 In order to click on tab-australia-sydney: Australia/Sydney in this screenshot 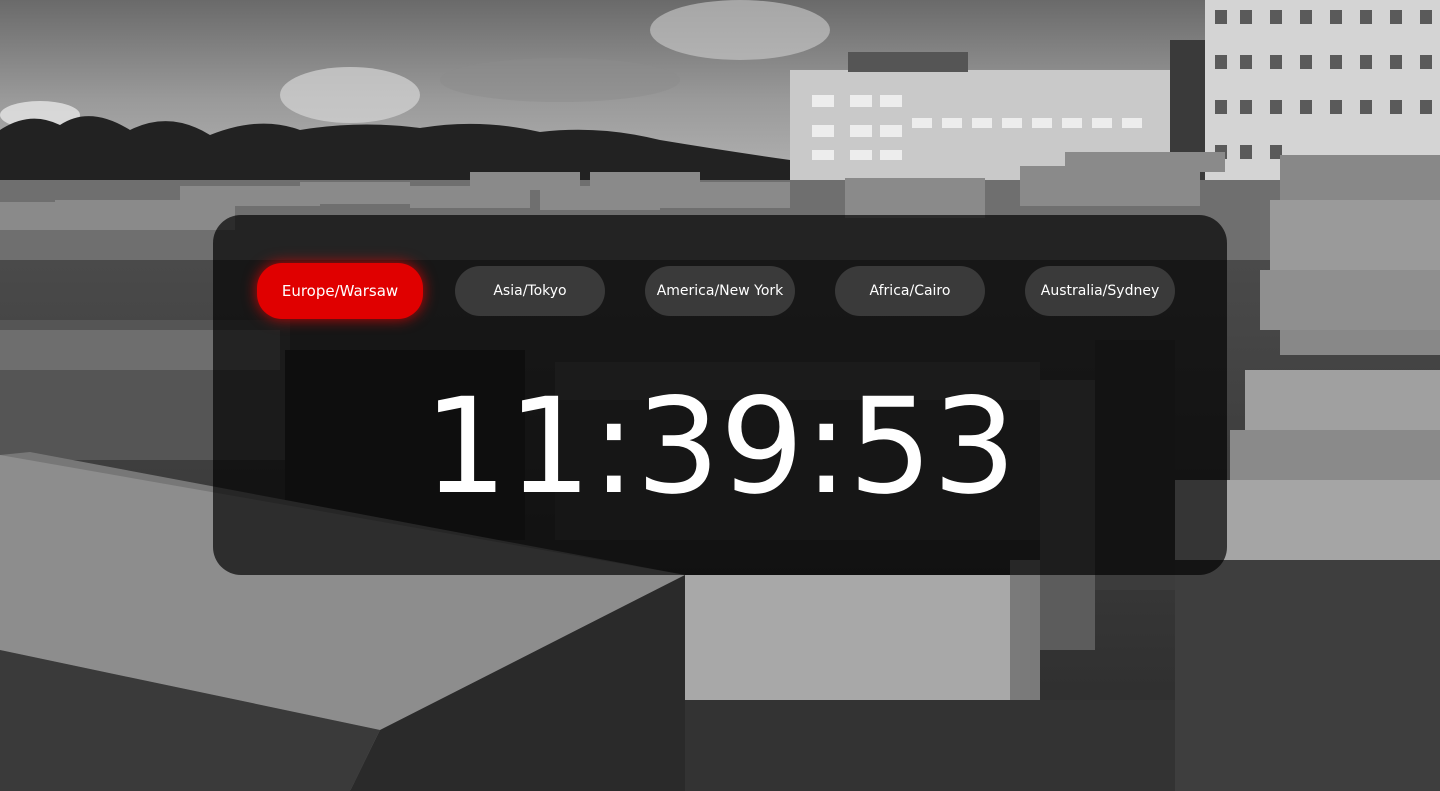, I will do `click(1100, 291)`.